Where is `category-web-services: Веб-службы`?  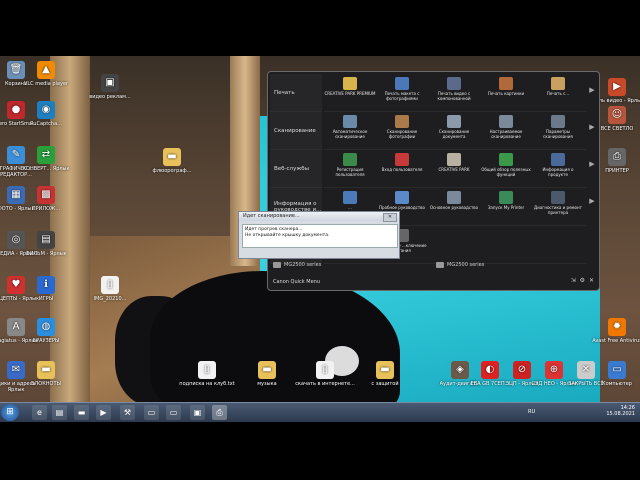 category-web-services: Веб-службы is located at coordinates (296, 169).